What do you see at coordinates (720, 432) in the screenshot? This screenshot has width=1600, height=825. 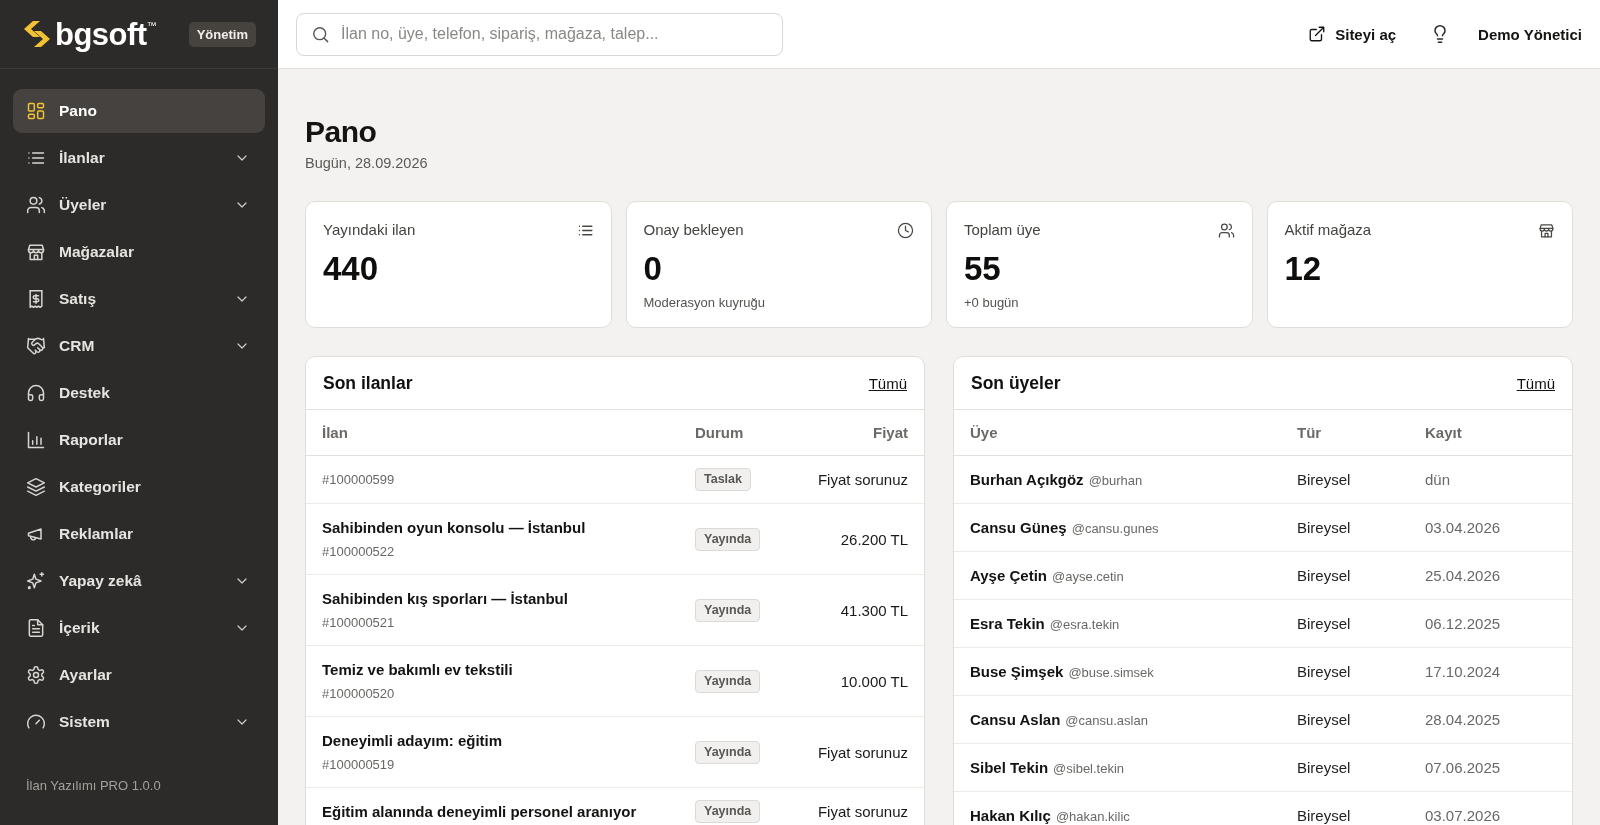 I see `column-header: Durum` at bounding box center [720, 432].